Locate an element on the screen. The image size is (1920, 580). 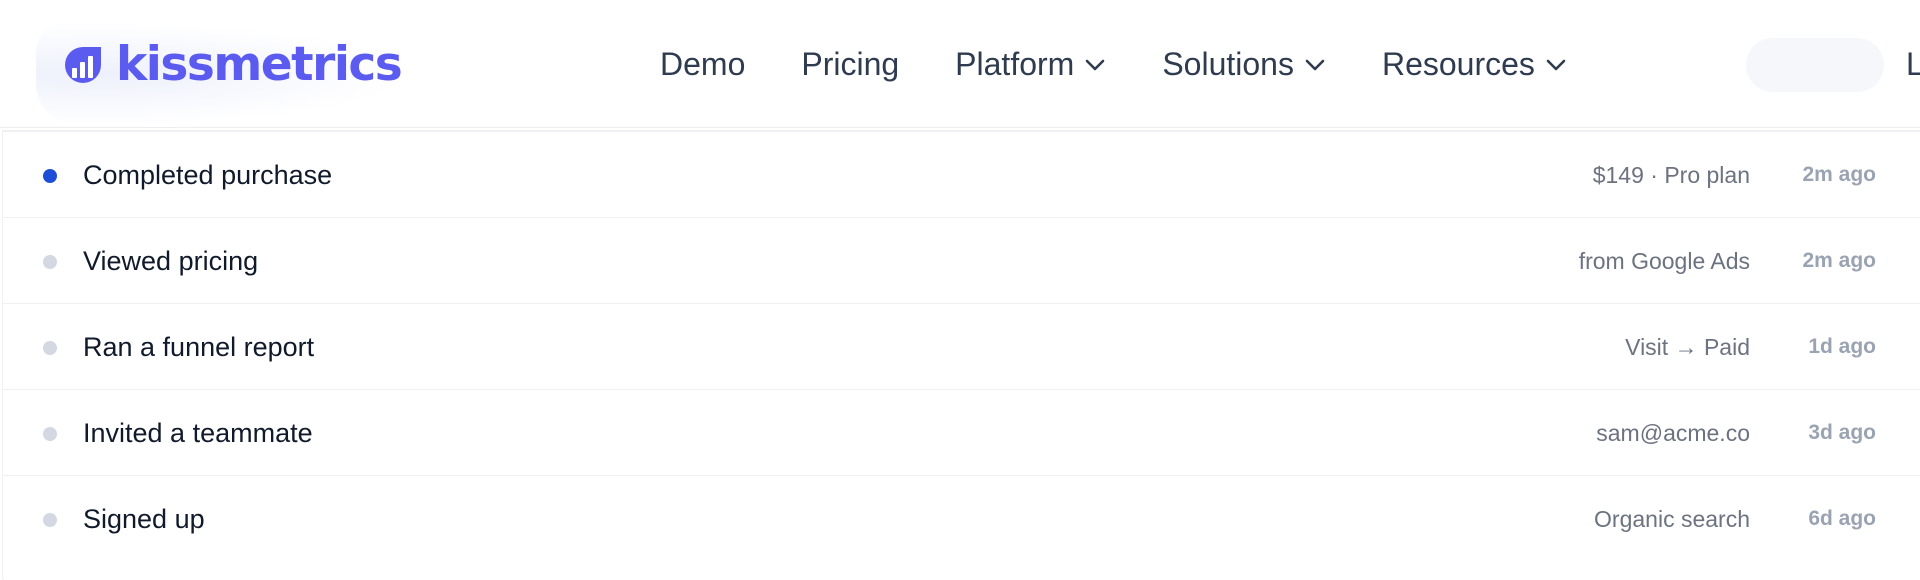
list-item: Ran a funnel report Visit → Paid 1d ago is located at coordinates (961, 347).